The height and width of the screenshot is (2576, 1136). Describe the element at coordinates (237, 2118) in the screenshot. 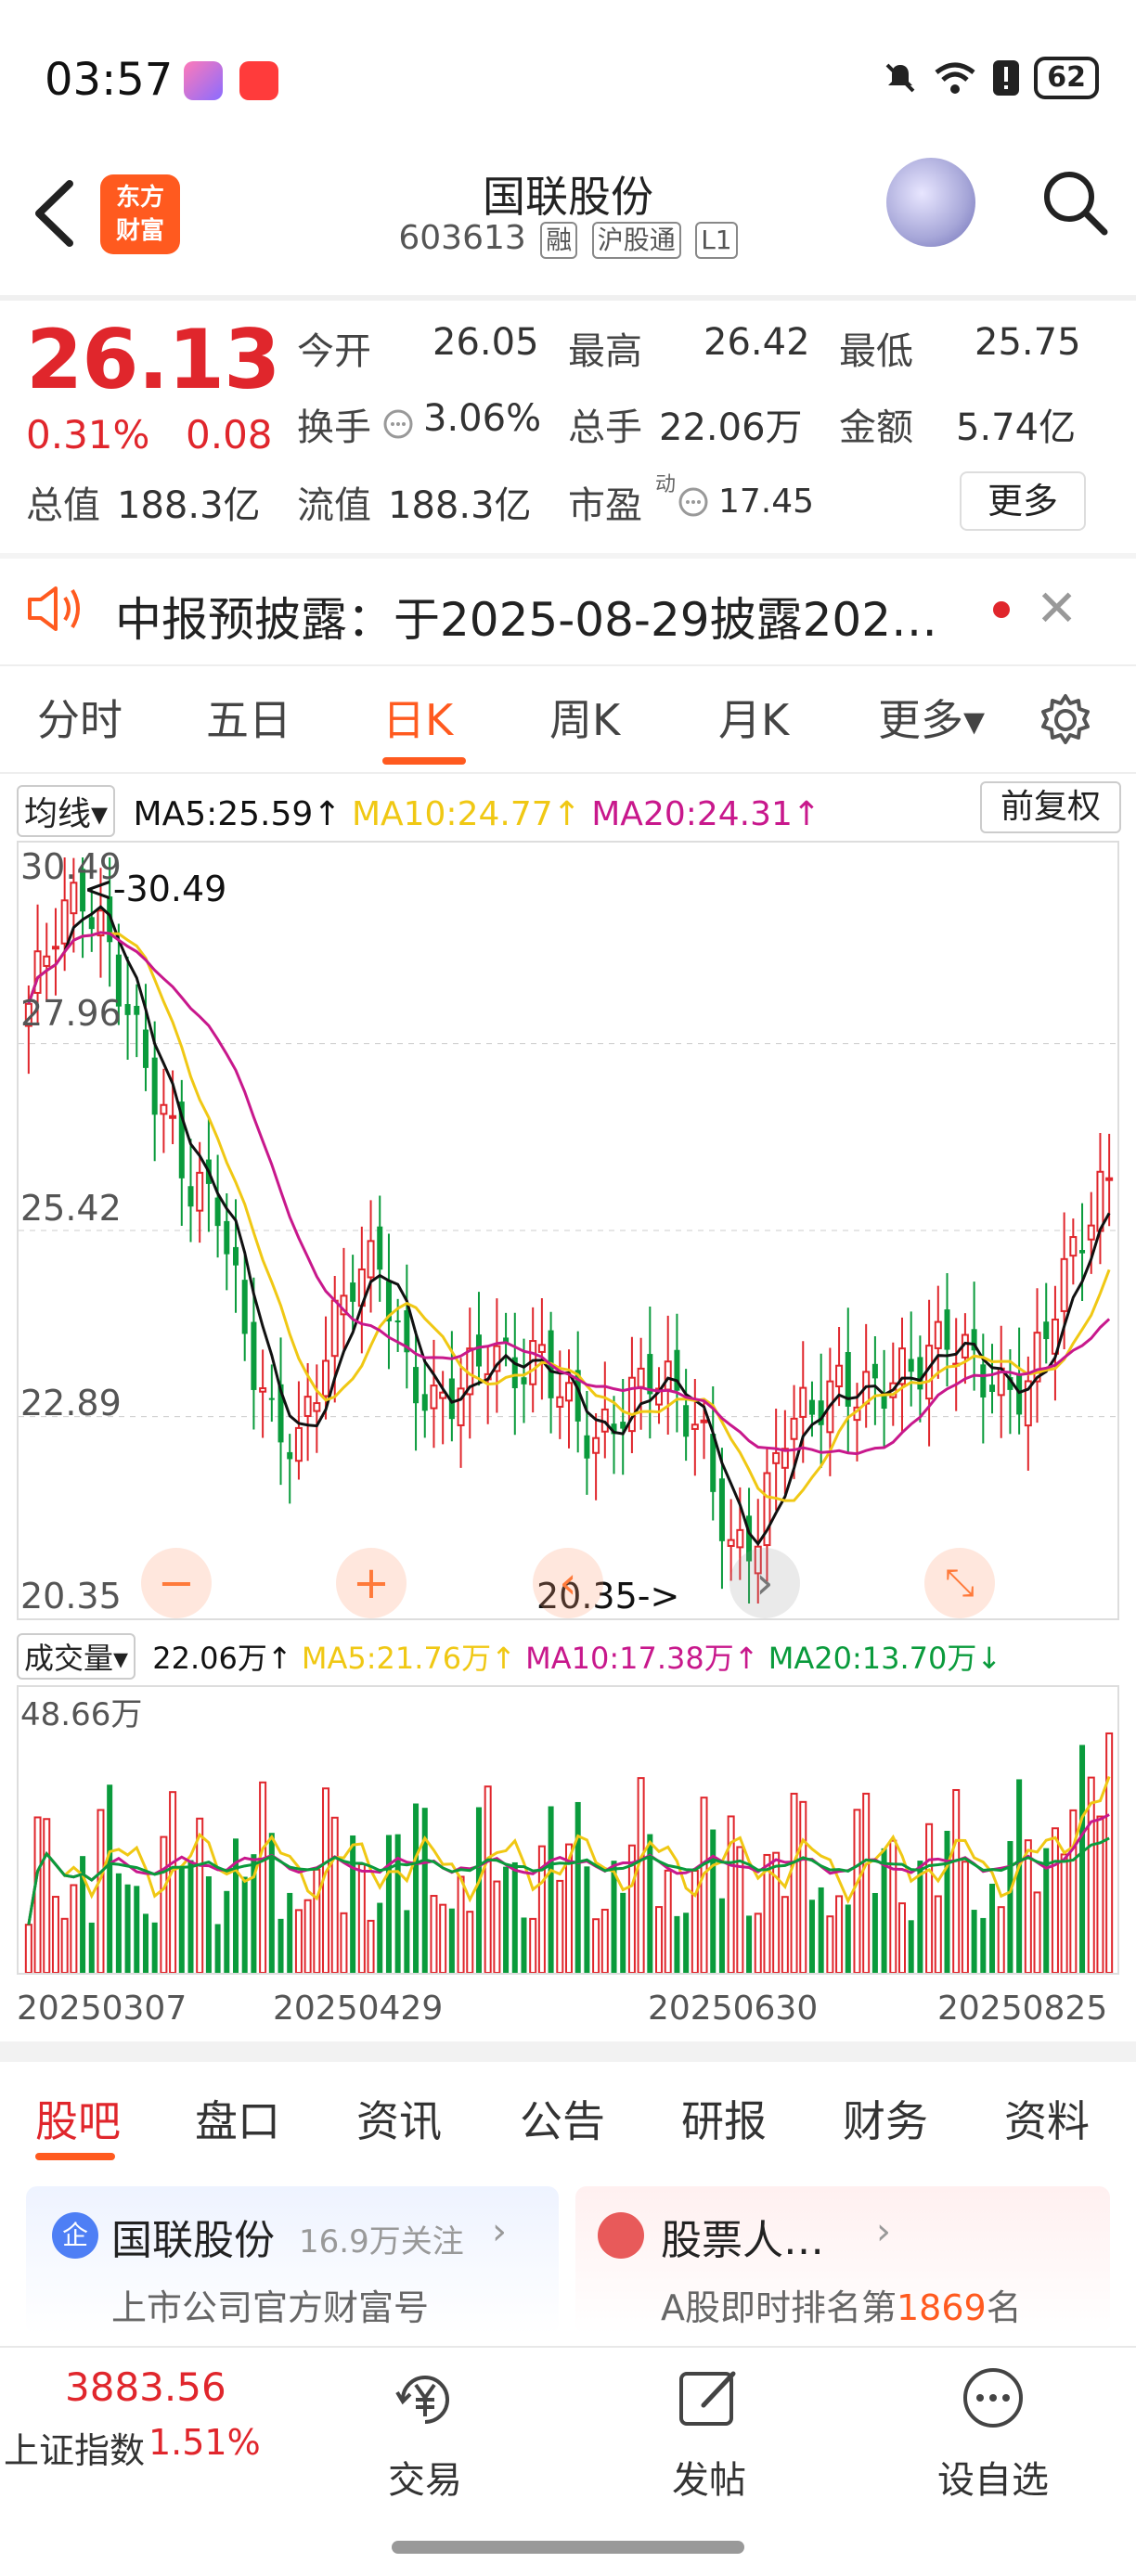

I see `tab-orderbook: 盘口` at that location.